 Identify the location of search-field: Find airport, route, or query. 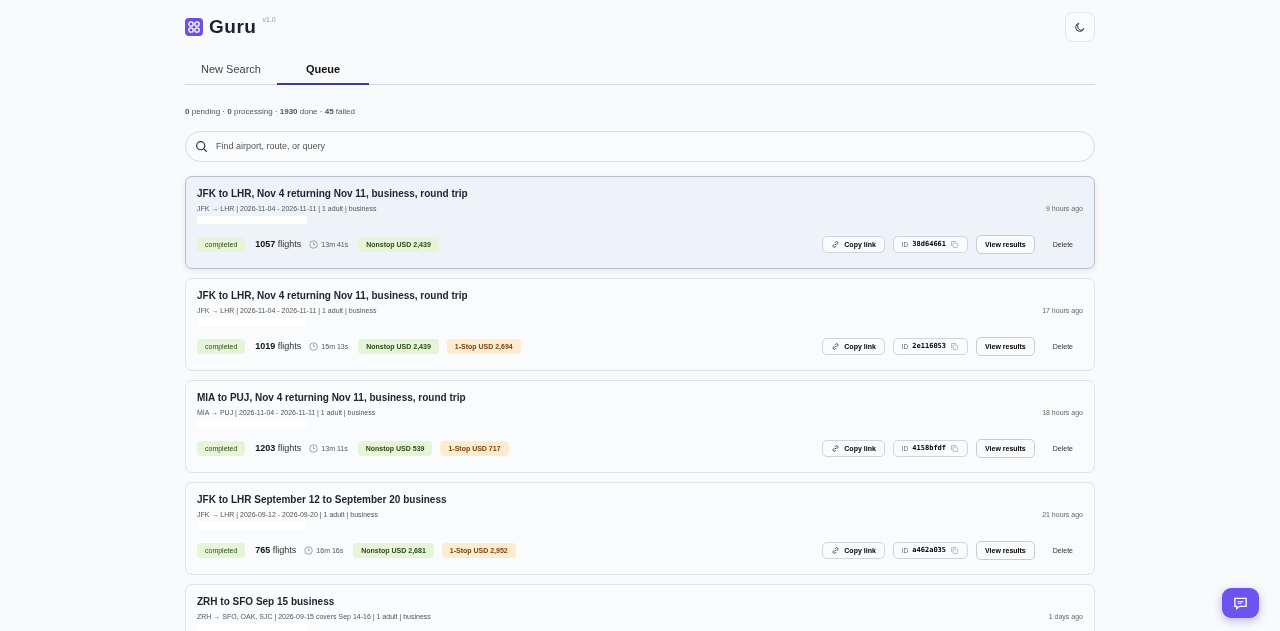
(640, 146).